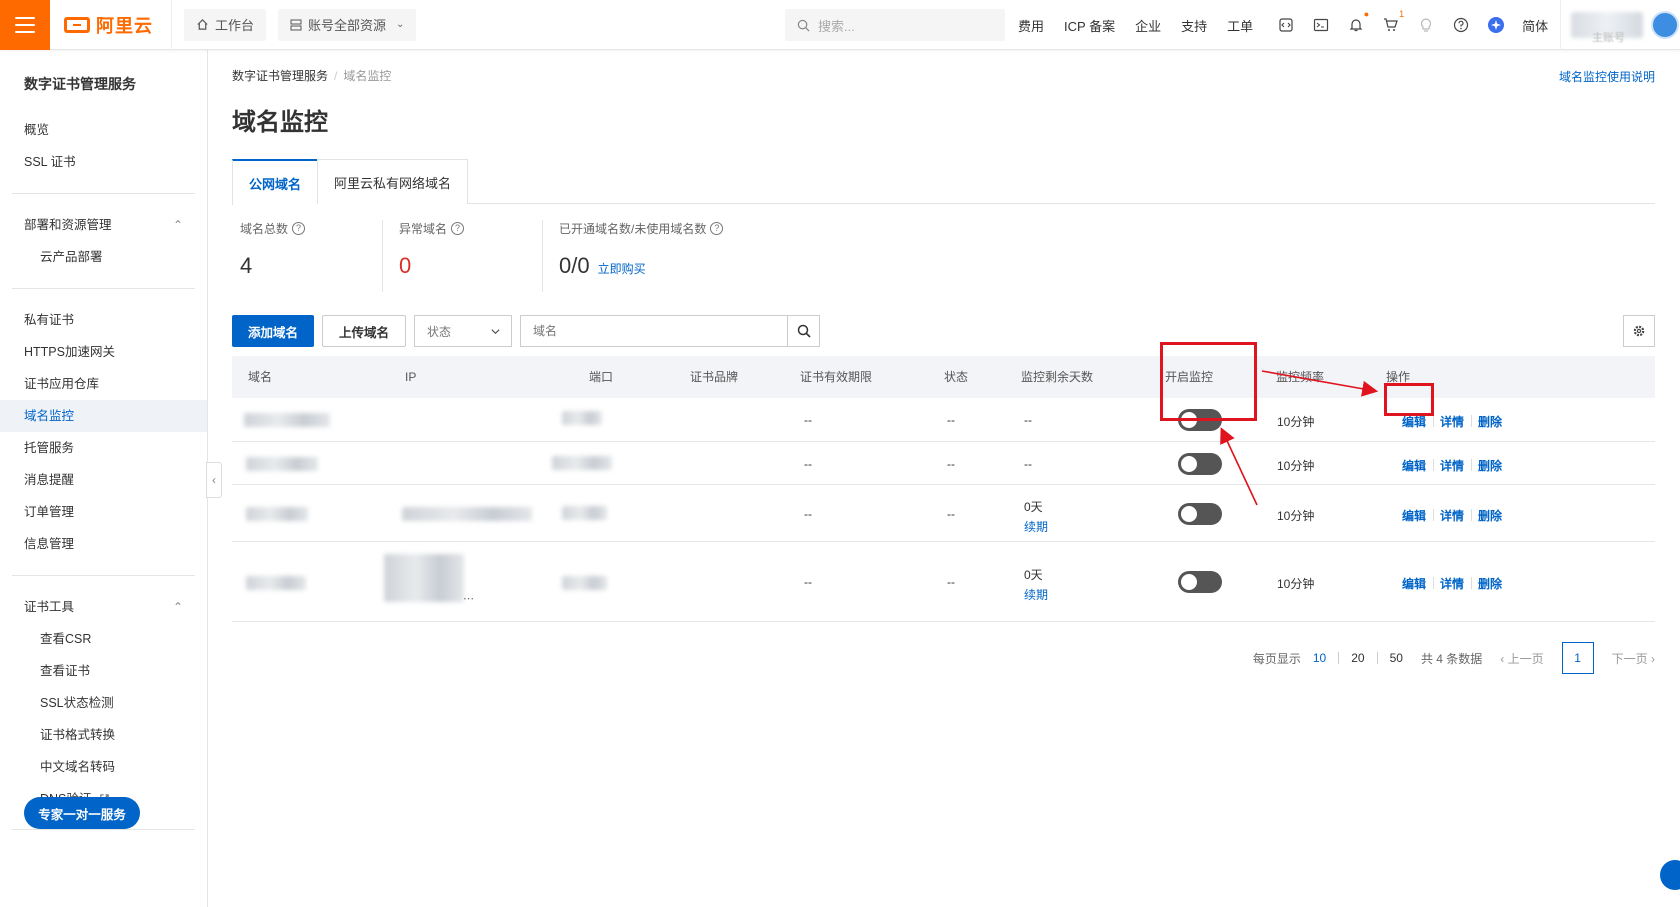  What do you see at coordinates (202, 24) in the screenshot?
I see `home-icon` at bounding box center [202, 24].